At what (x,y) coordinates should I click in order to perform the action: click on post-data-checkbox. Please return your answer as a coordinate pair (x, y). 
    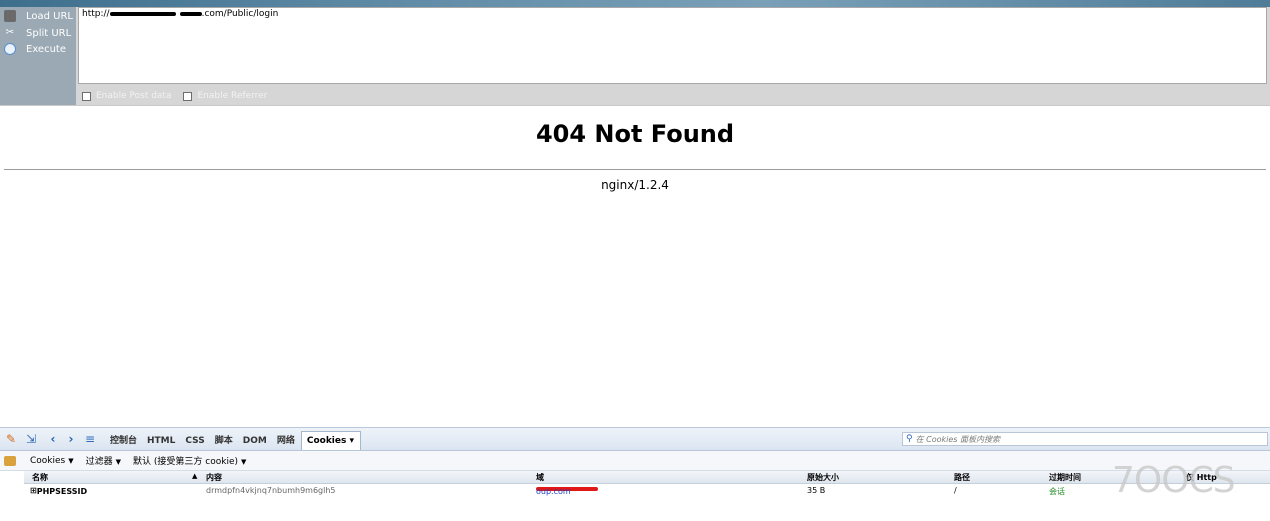
    Looking at the image, I should click on (86, 96).